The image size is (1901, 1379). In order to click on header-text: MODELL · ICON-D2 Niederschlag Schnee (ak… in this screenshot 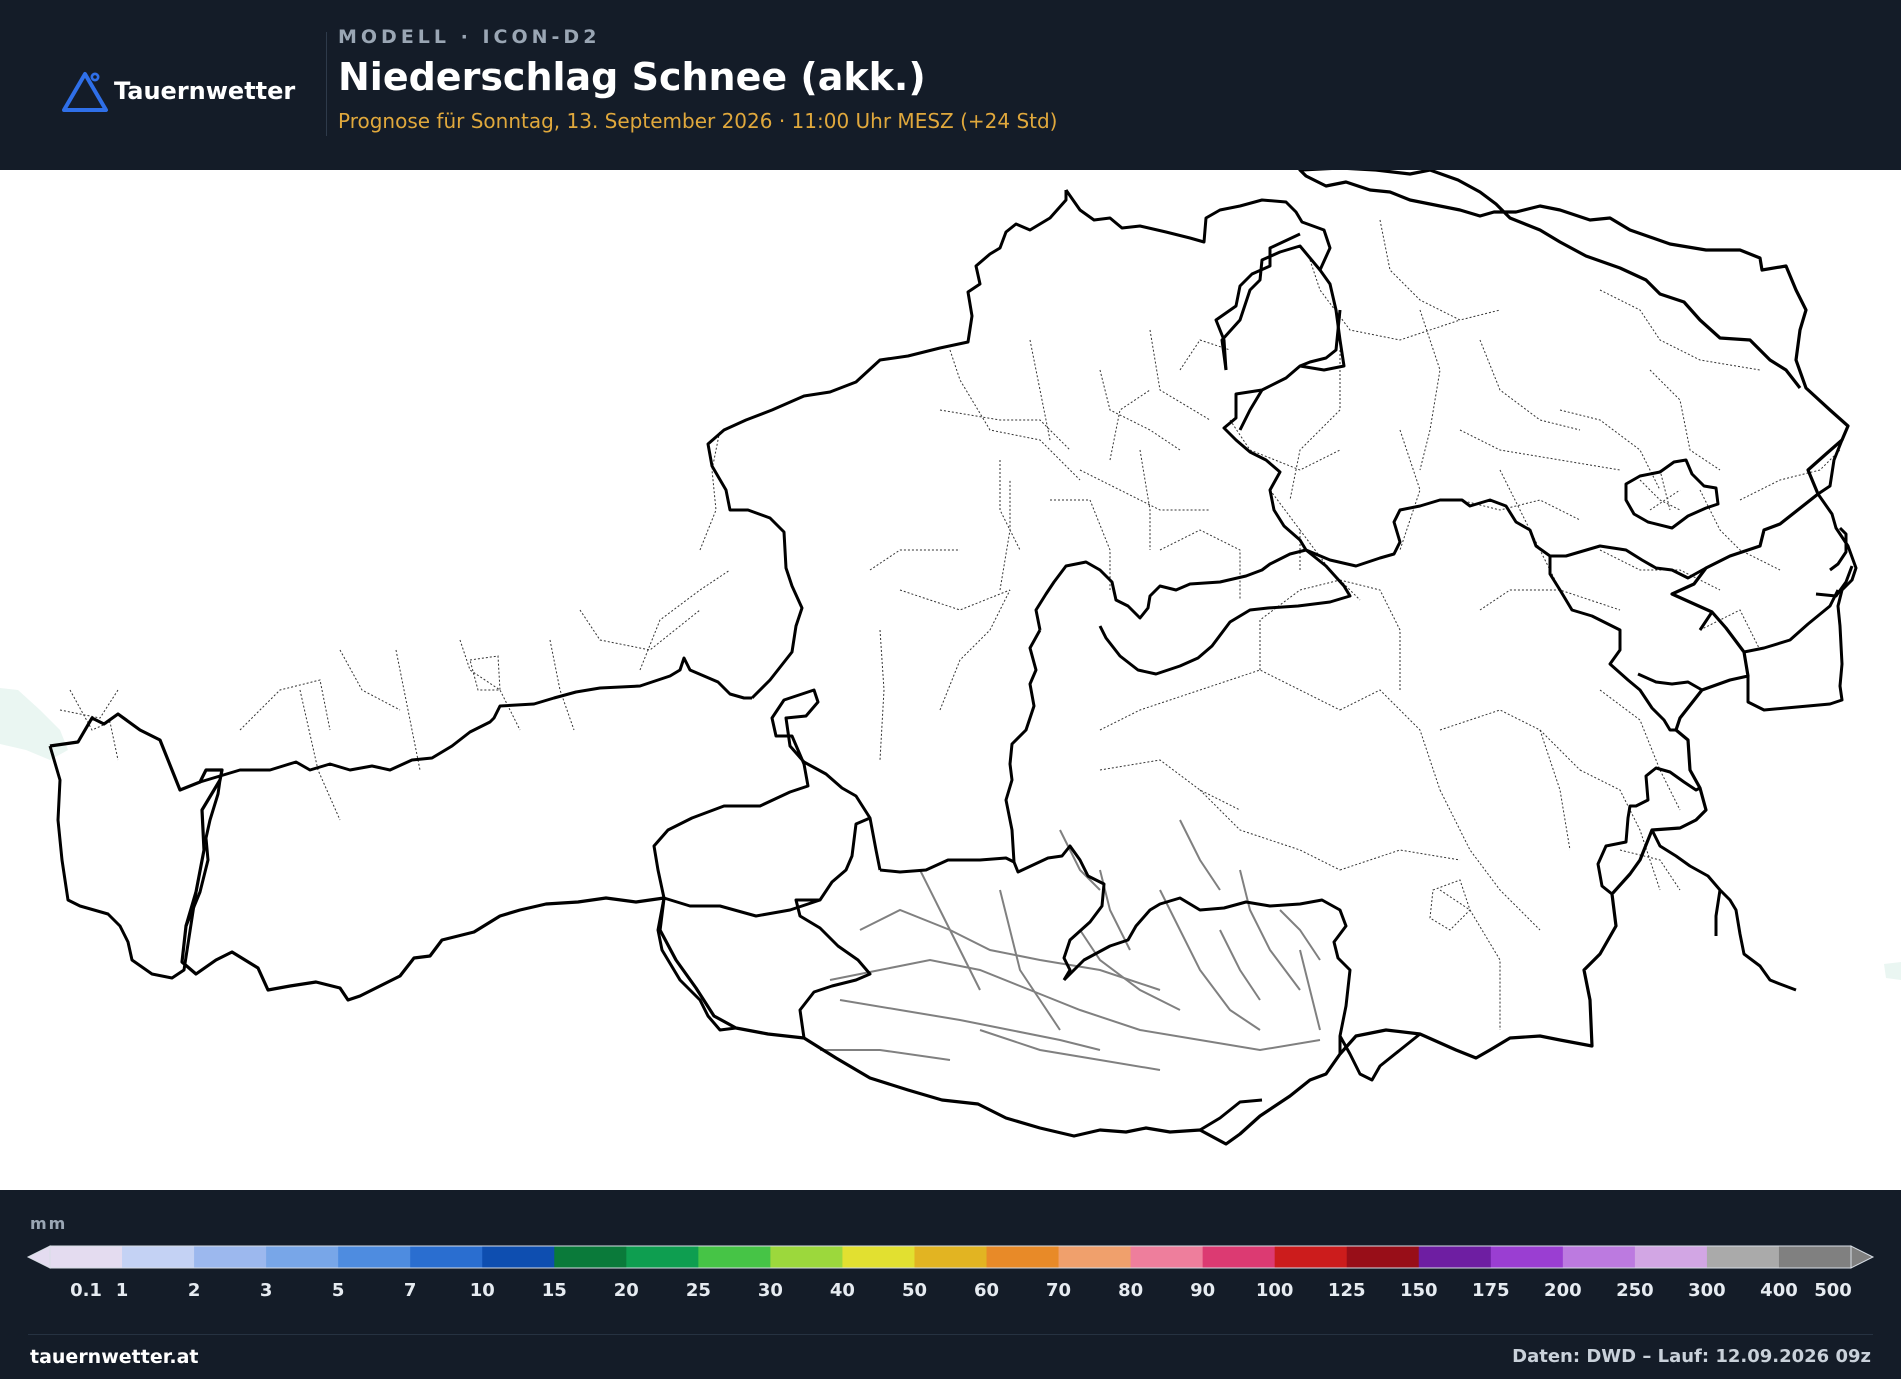, I will do `click(697, 80)`.